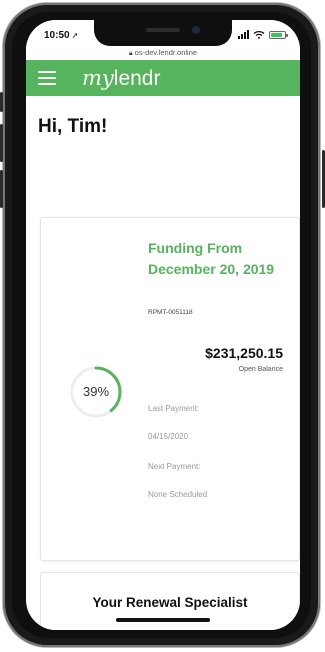  I want to click on progress-percent: 39%, so click(96, 391).